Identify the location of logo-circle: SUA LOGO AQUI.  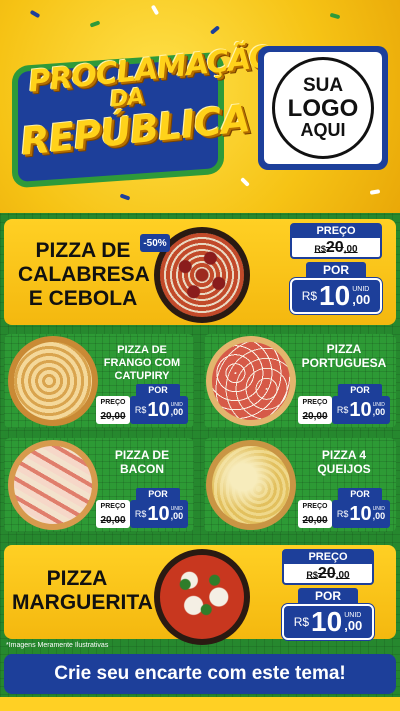
(323, 108).